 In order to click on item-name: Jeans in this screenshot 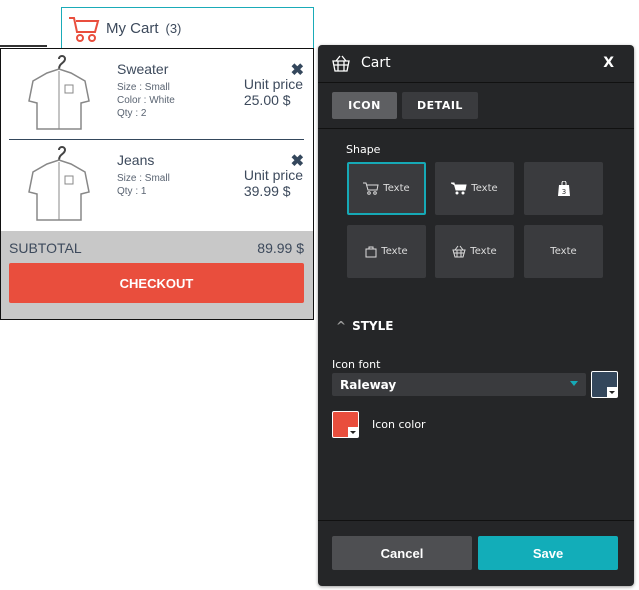, I will do `click(136, 160)`.